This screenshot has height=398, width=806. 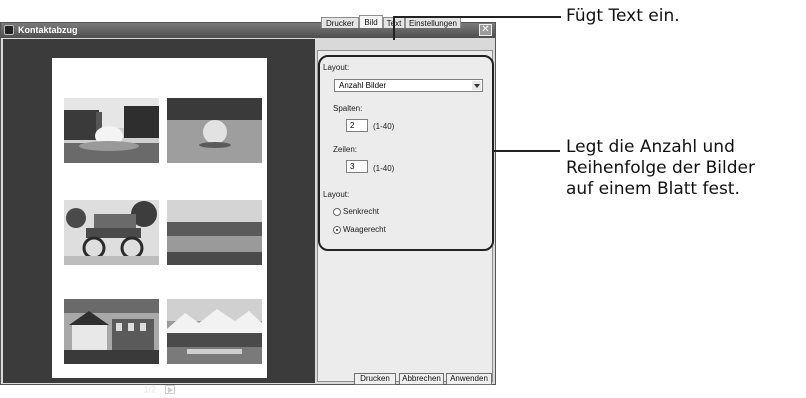 I want to click on lake-mountains-photo, so click(x=214, y=331).